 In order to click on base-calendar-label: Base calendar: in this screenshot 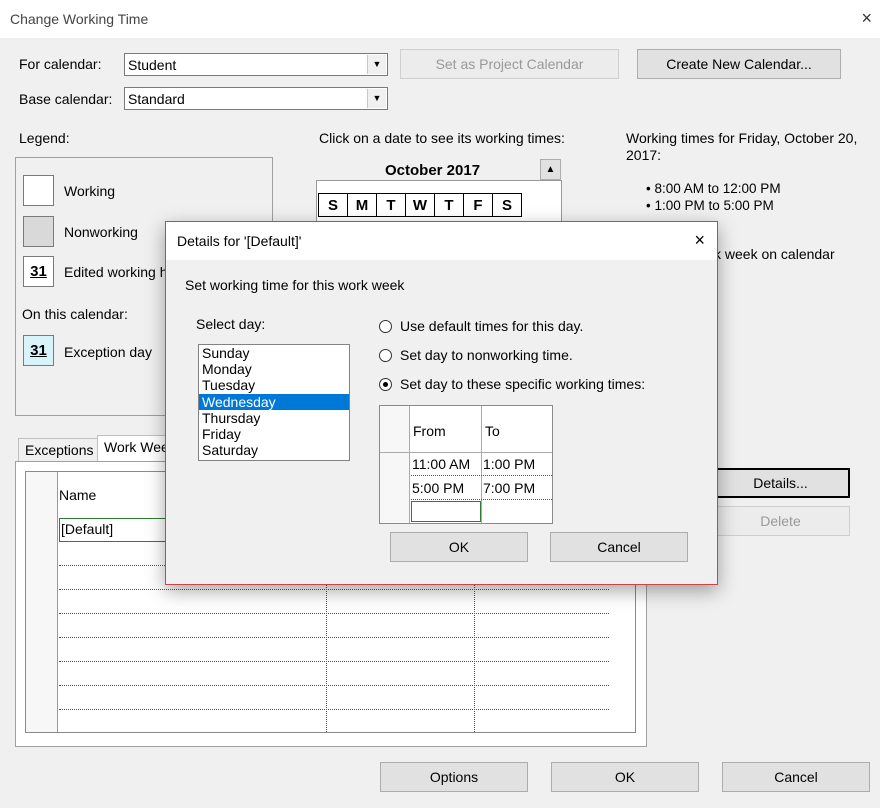, I will do `click(66, 99)`.